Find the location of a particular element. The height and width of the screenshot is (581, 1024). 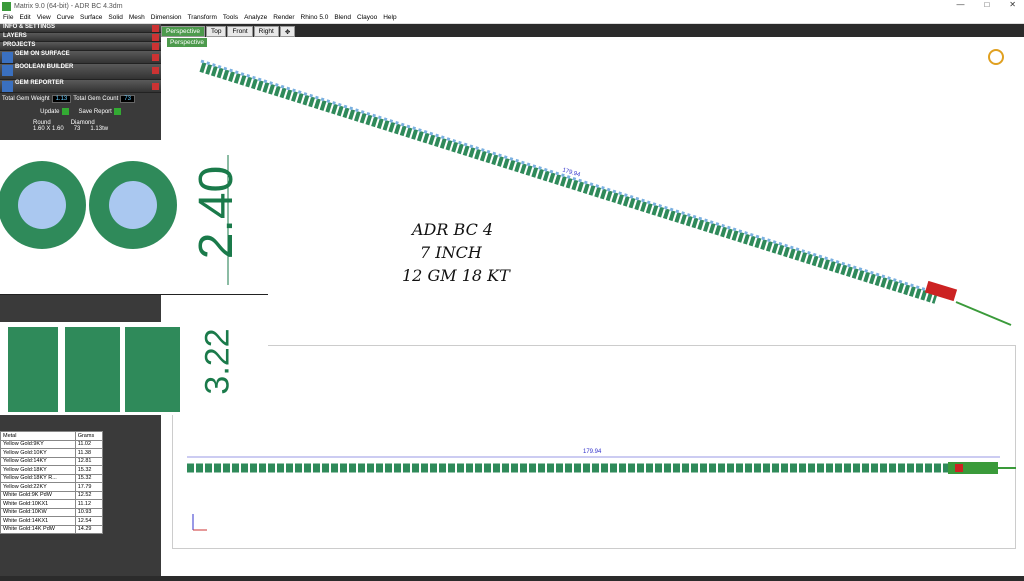

menu-view: View is located at coordinates (44, 17).